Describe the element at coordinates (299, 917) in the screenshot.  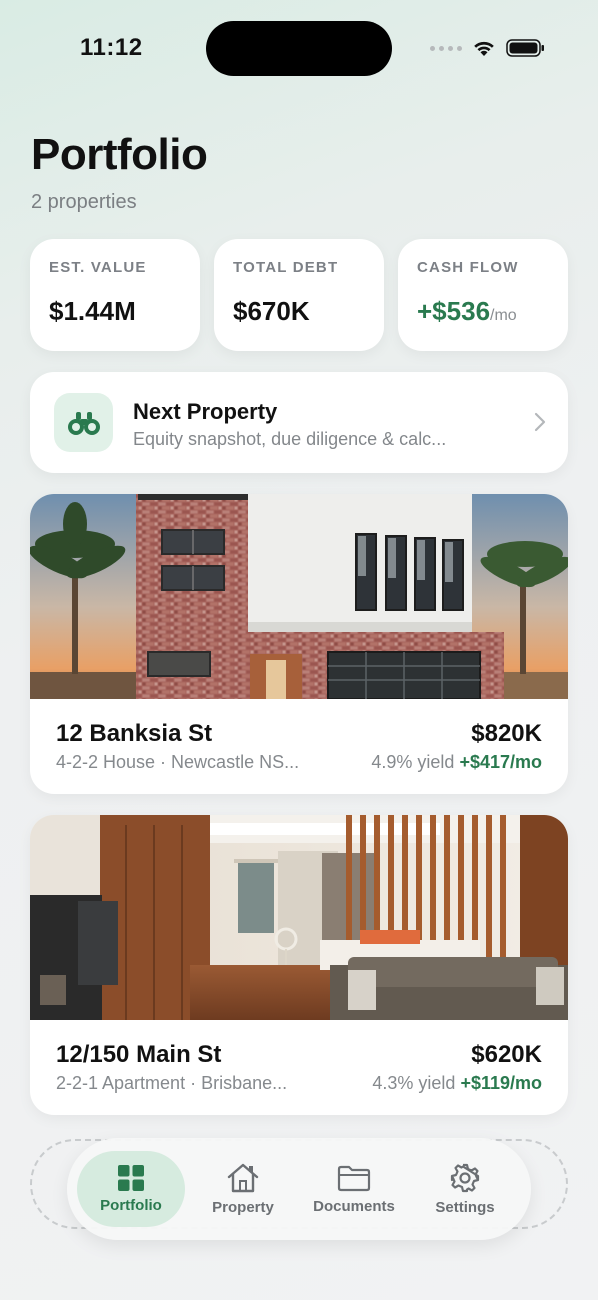
I see `property-photo-apartment` at that location.